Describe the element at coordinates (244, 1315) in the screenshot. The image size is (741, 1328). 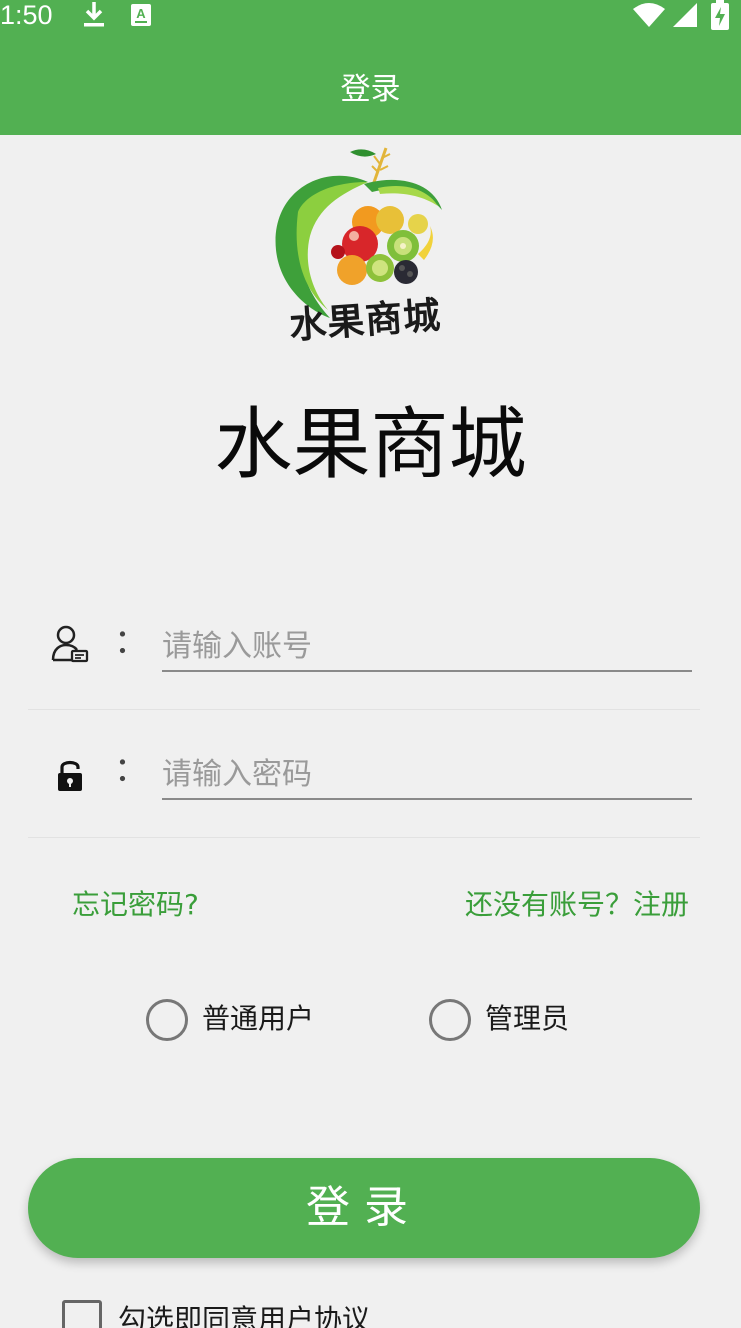
I see `agreement-label: 勾选即同意用户协议` at that location.